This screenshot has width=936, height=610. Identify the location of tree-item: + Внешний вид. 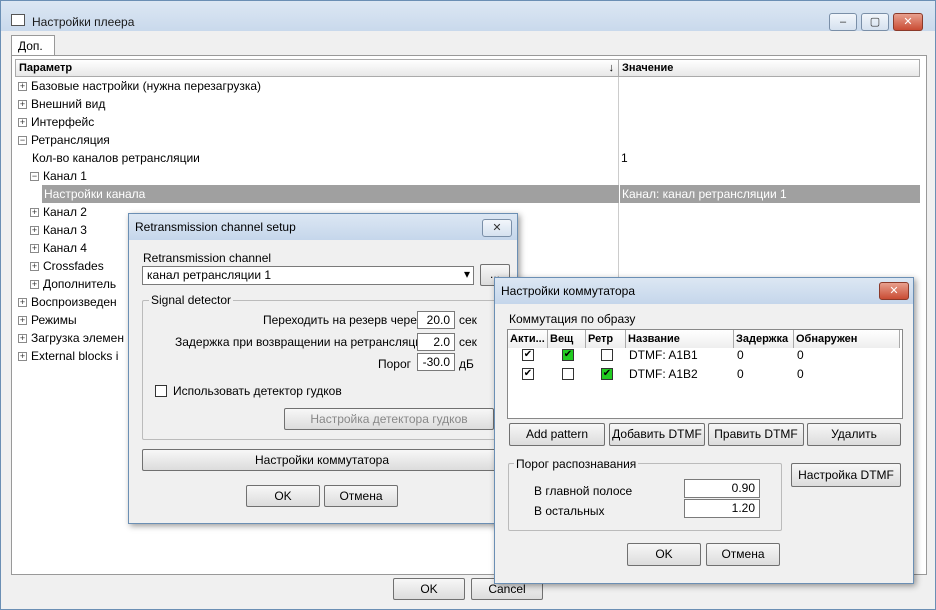
(61, 104).